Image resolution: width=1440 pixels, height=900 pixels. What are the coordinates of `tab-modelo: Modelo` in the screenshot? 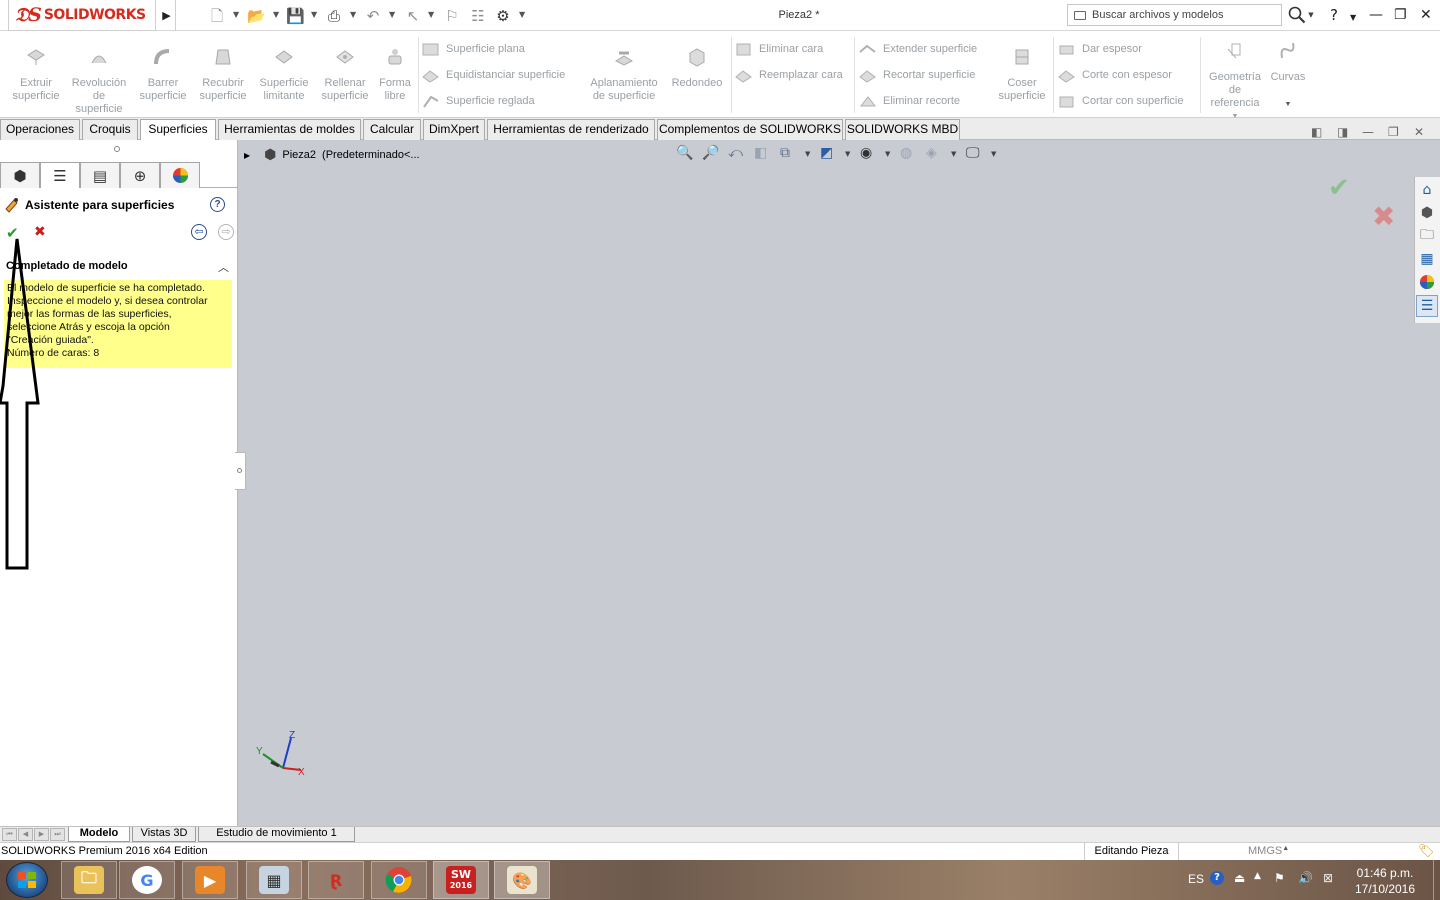 It's located at (99, 834).